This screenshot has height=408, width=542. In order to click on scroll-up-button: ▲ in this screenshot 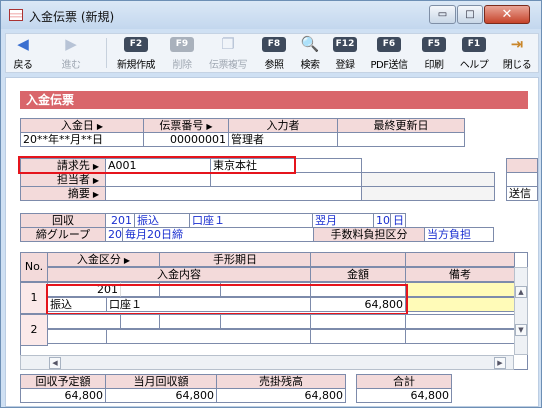, I will do `click(521, 292)`.